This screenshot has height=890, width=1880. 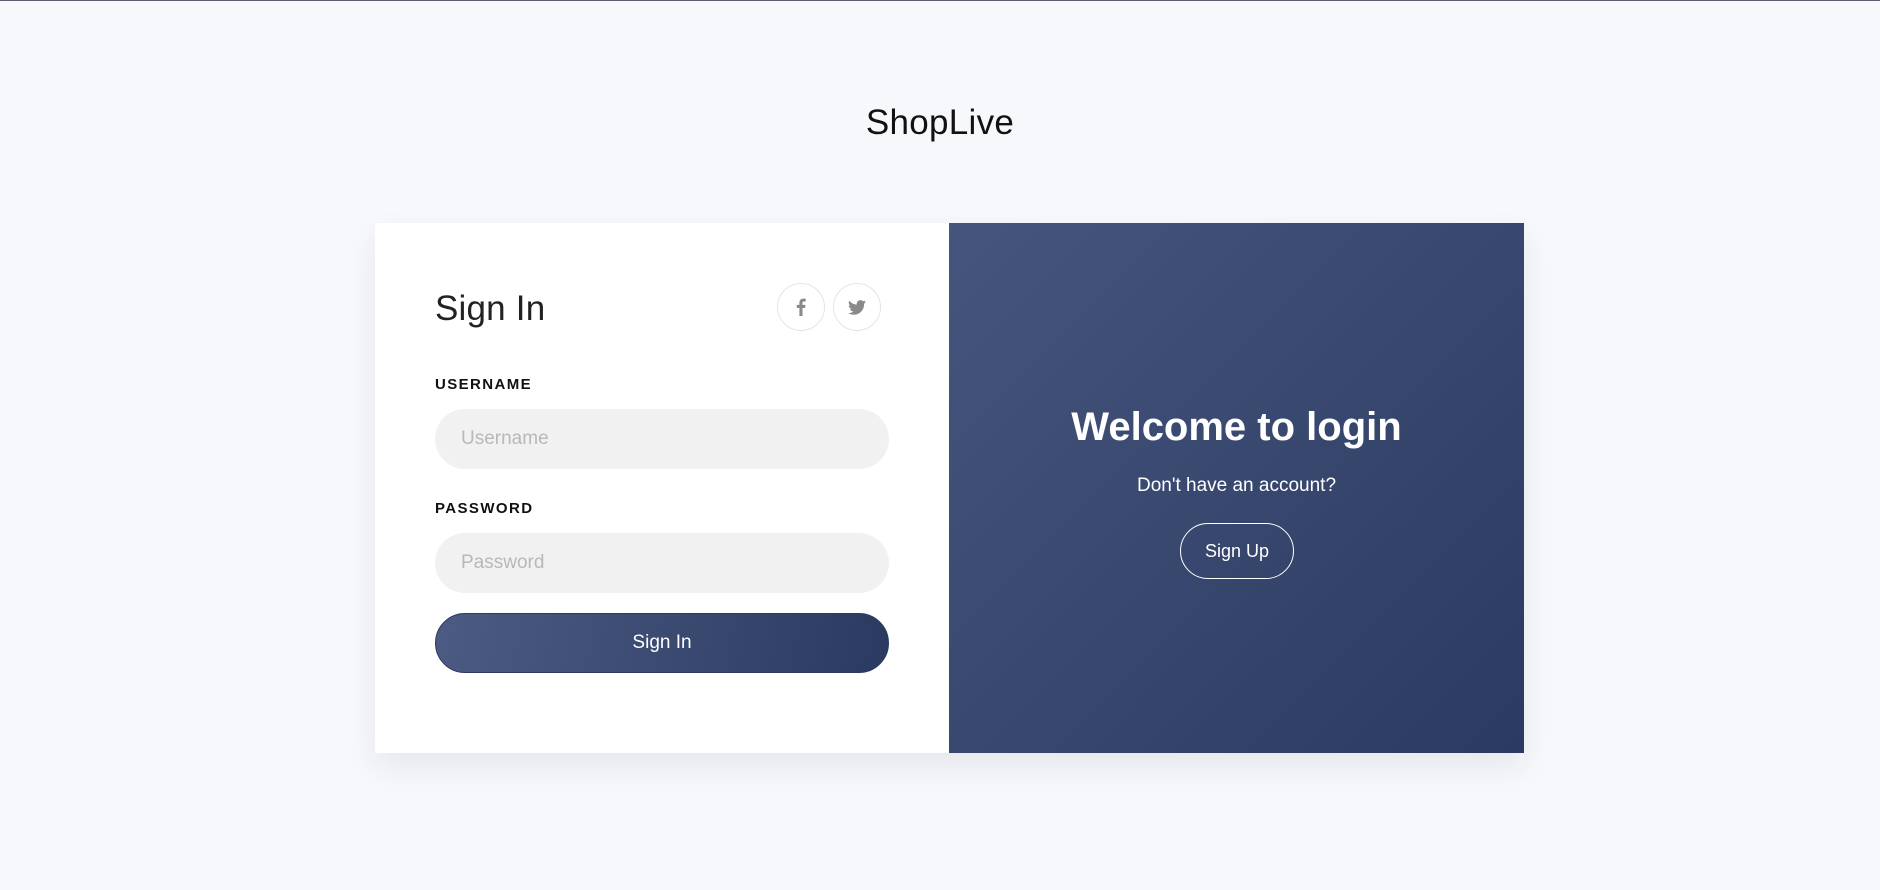 I want to click on username-label: USERNAME, so click(x=484, y=384).